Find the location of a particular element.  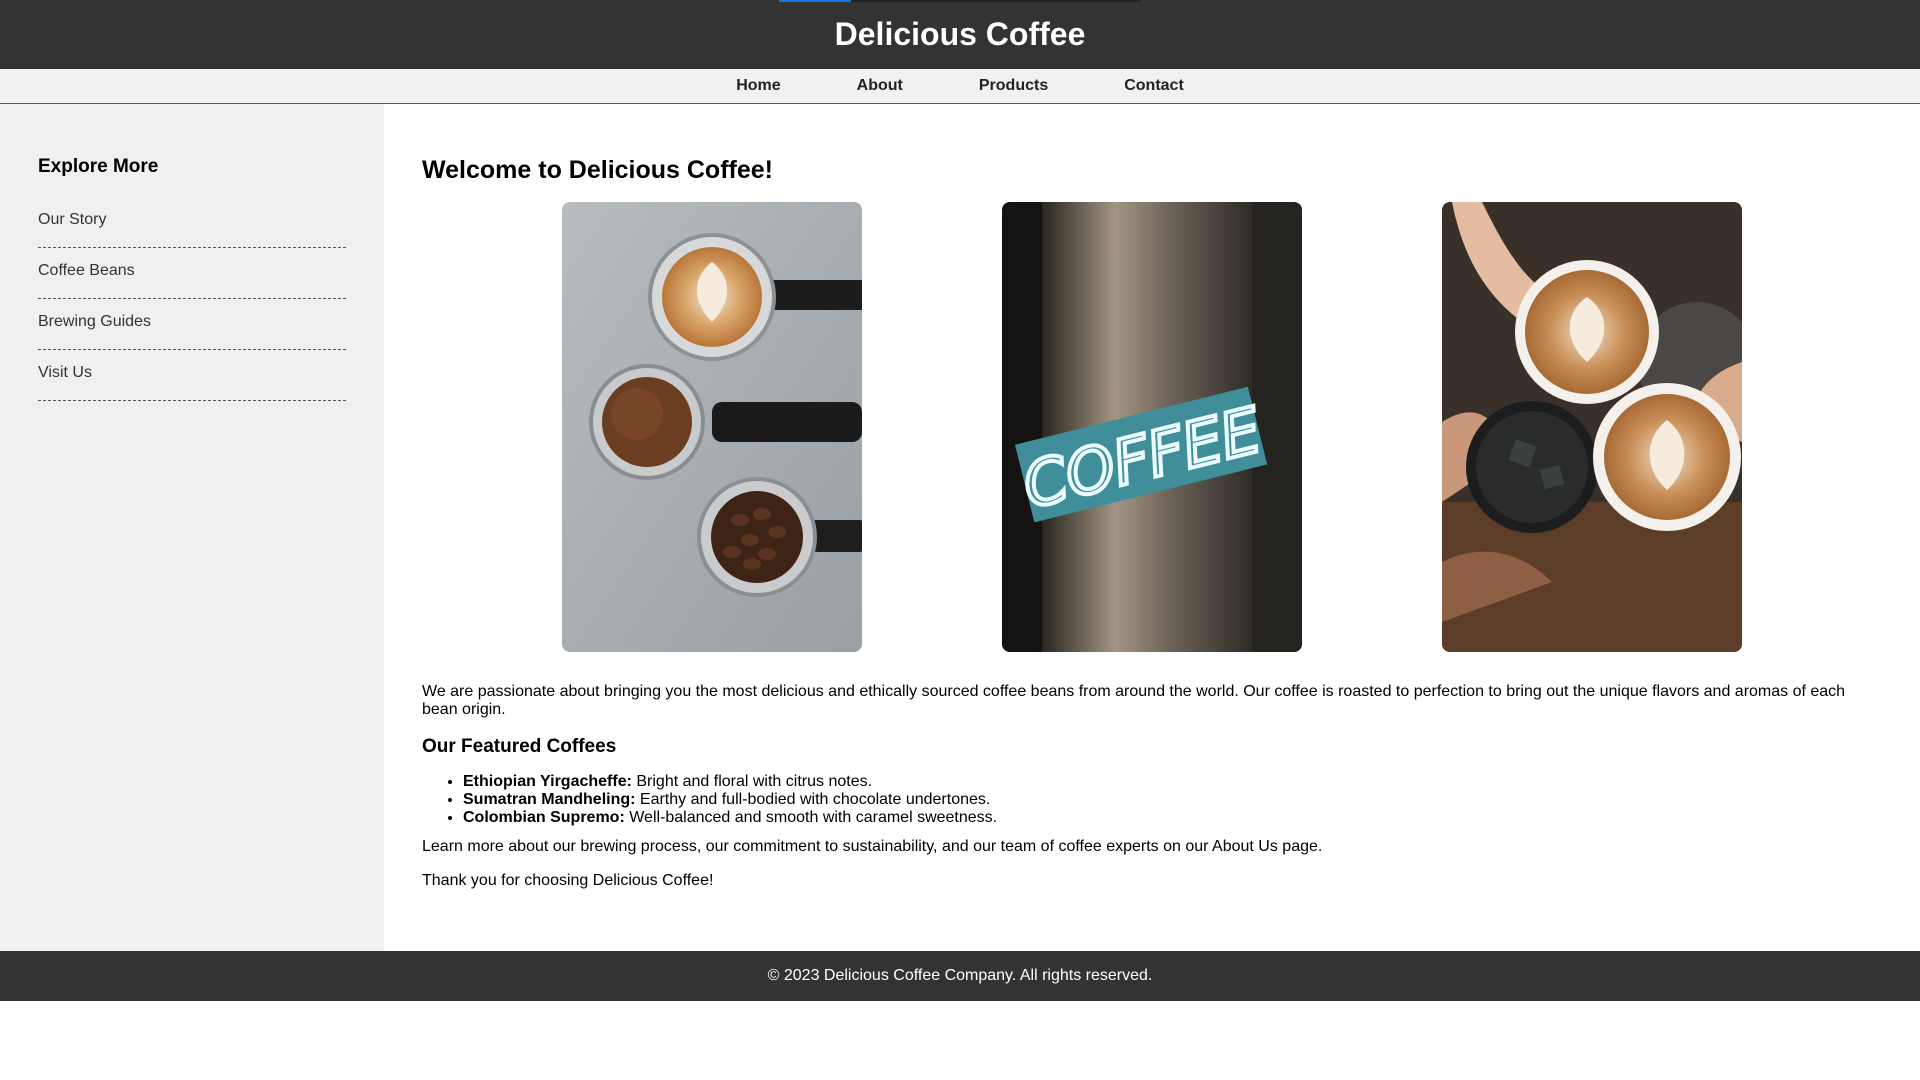

coffee-name: Ethiopian Yirgacheffe: is located at coordinates (547, 781).